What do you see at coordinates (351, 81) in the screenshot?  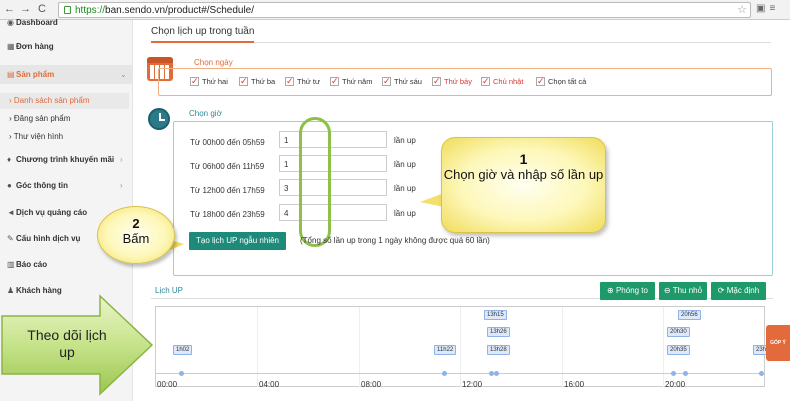 I see `day-checkbox-thu: Thứ năm` at bounding box center [351, 81].